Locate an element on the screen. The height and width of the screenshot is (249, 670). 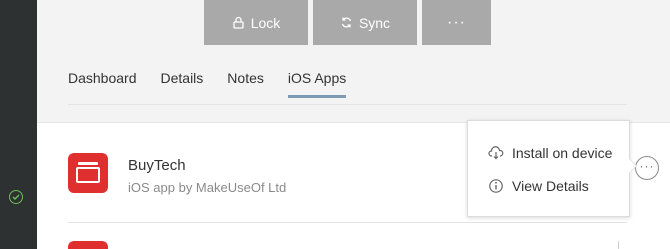
install-on-device-label: Install on device is located at coordinates (562, 153).